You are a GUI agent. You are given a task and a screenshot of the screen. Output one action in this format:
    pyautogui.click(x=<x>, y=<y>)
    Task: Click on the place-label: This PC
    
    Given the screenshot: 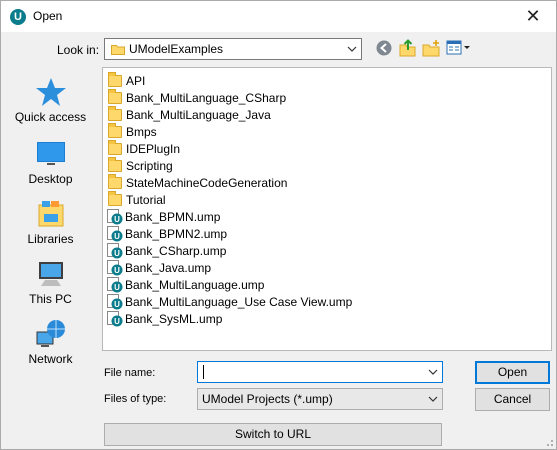 What is the action you would take?
    pyautogui.click(x=50, y=299)
    